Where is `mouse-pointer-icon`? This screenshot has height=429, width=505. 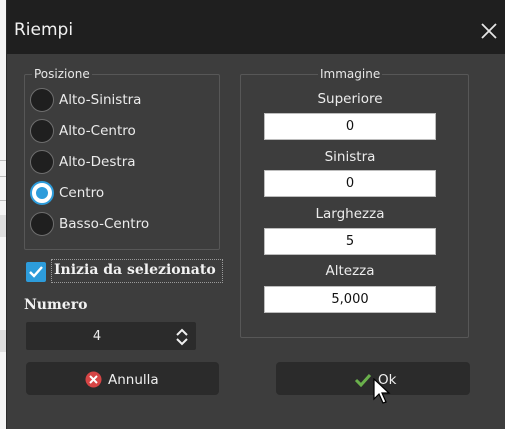
mouse-pointer-icon is located at coordinates (382, 391).